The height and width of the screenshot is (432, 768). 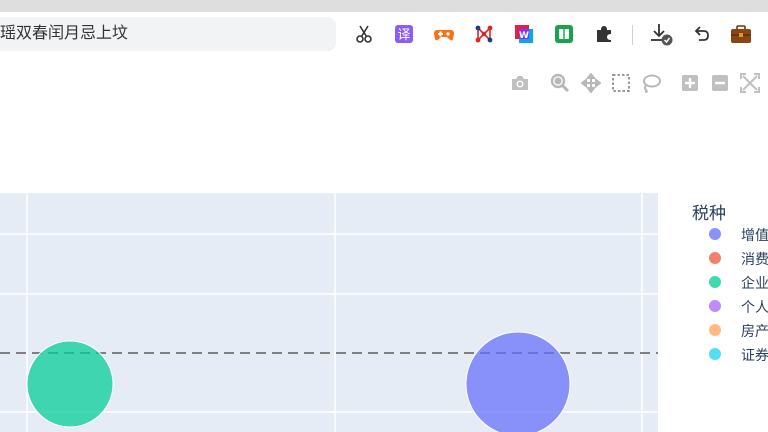 What do you see at coordinates (754, 355) in the screenshot?
I see `legend-label: 证券` at bounding box center [754, 355].